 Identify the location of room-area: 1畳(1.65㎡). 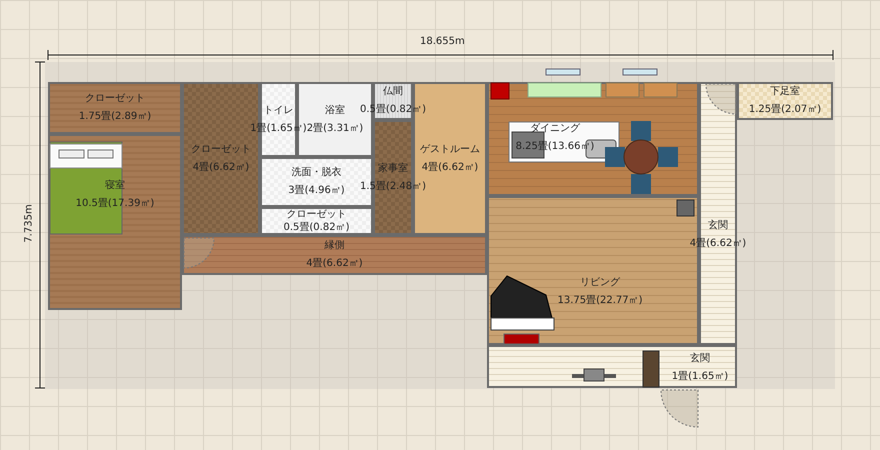
(700, 377).